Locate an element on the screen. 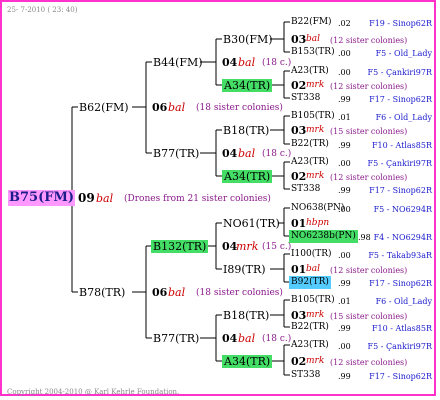 The image size is (440, 400). gen2-node: B132(TR) is located at coordinates (180, 246).